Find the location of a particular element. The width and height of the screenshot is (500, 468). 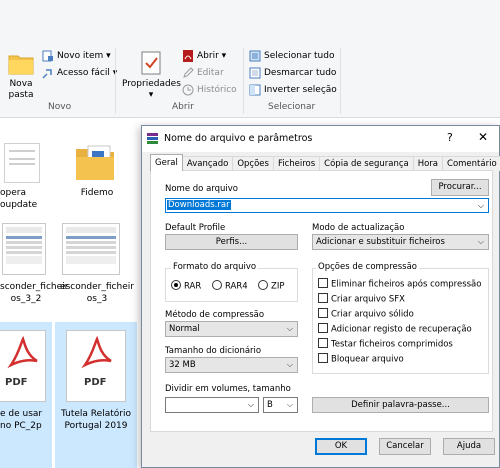

split-unit-select: B ⌵ is located at coordinates (280, 405).